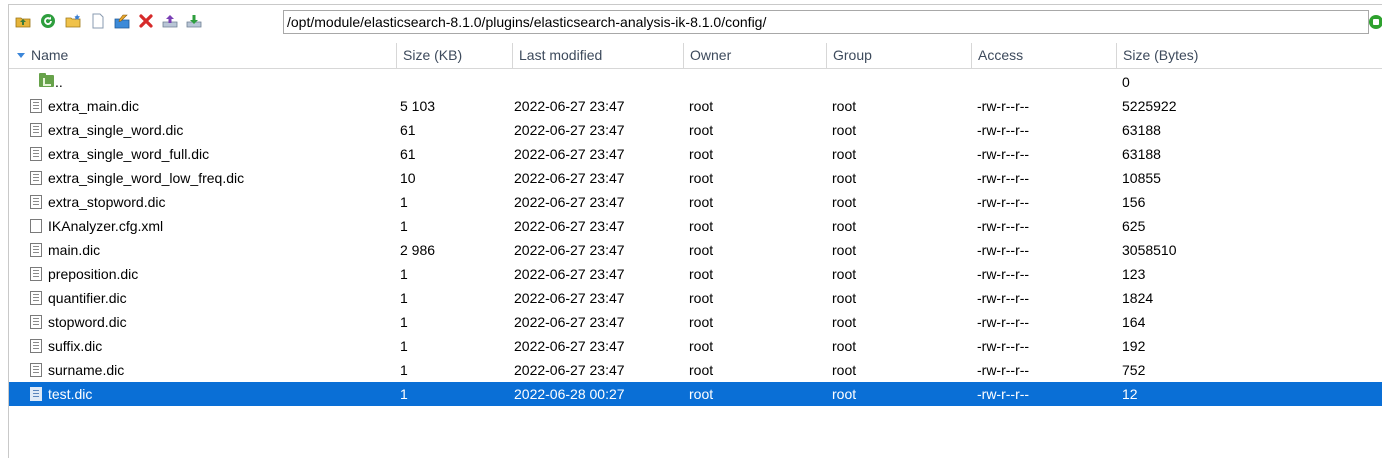  What do you see at coordinates (1044, 55) in the screenshot?
I see `column-access: Access` at bounding box center [1044, 55].